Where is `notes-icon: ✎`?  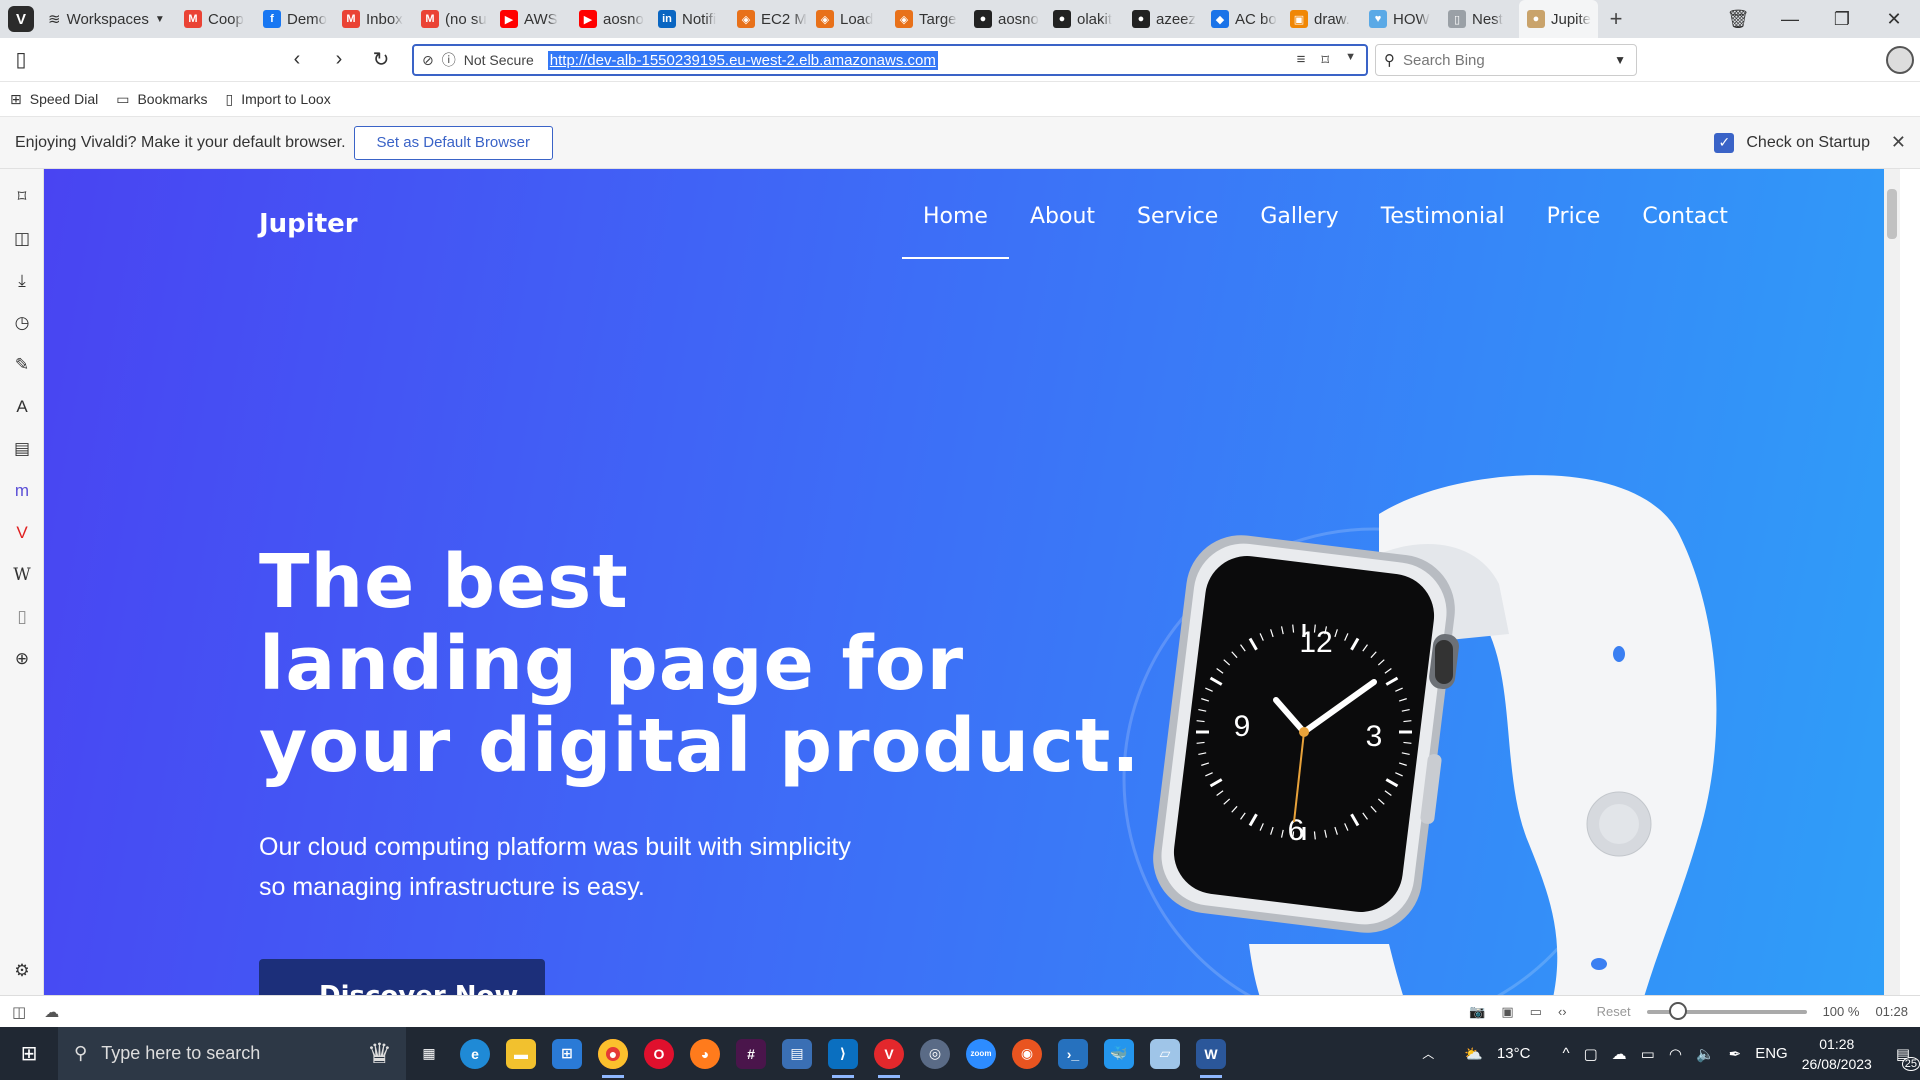 notes-icon: ✎ is located at coordinates (22, 365).